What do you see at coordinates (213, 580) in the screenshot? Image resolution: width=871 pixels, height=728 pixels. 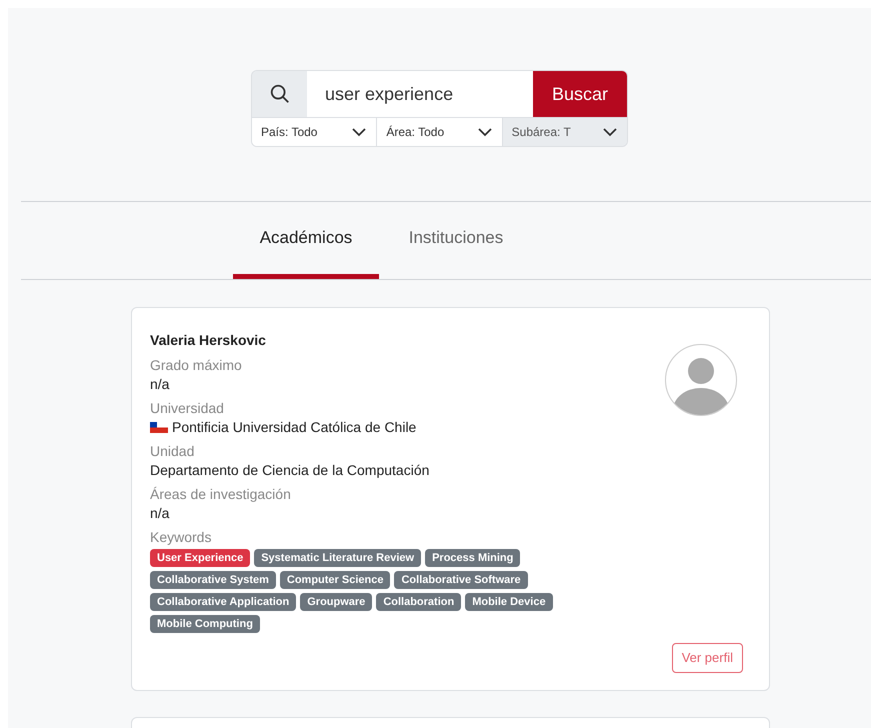 I see `keyword-tag: Collaborative System` at bounding box center [213, 580].